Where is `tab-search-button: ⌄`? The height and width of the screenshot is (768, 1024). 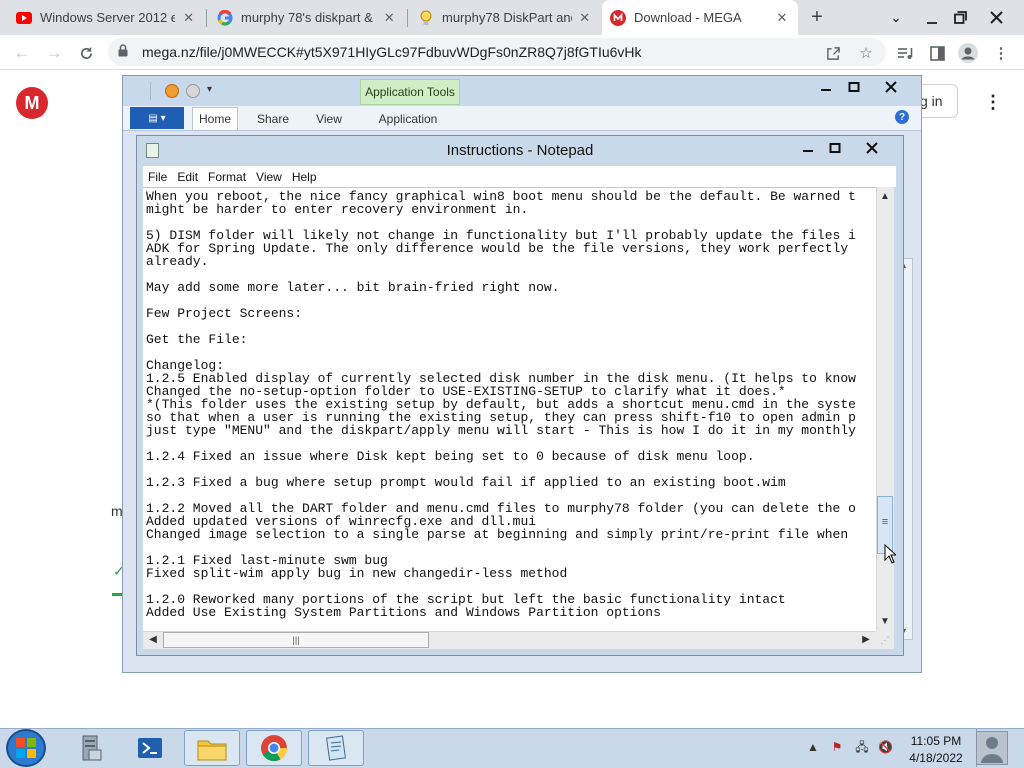 tab-search-button: ⌄ is located at coordinates (896, 17).